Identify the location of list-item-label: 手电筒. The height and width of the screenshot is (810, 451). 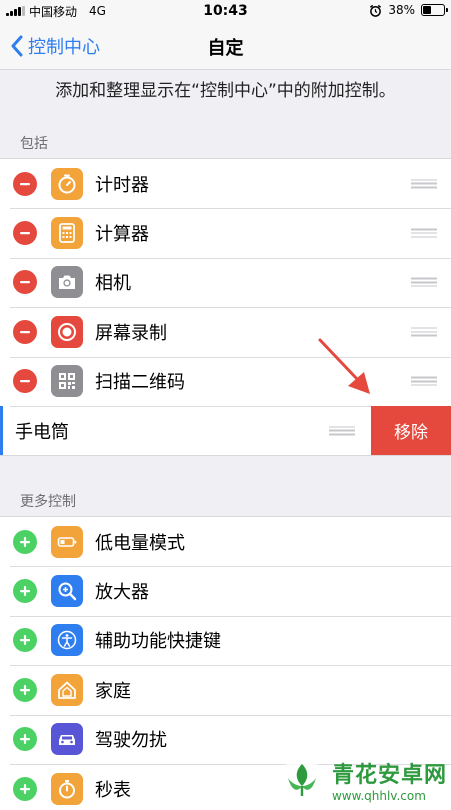
(42, 432).